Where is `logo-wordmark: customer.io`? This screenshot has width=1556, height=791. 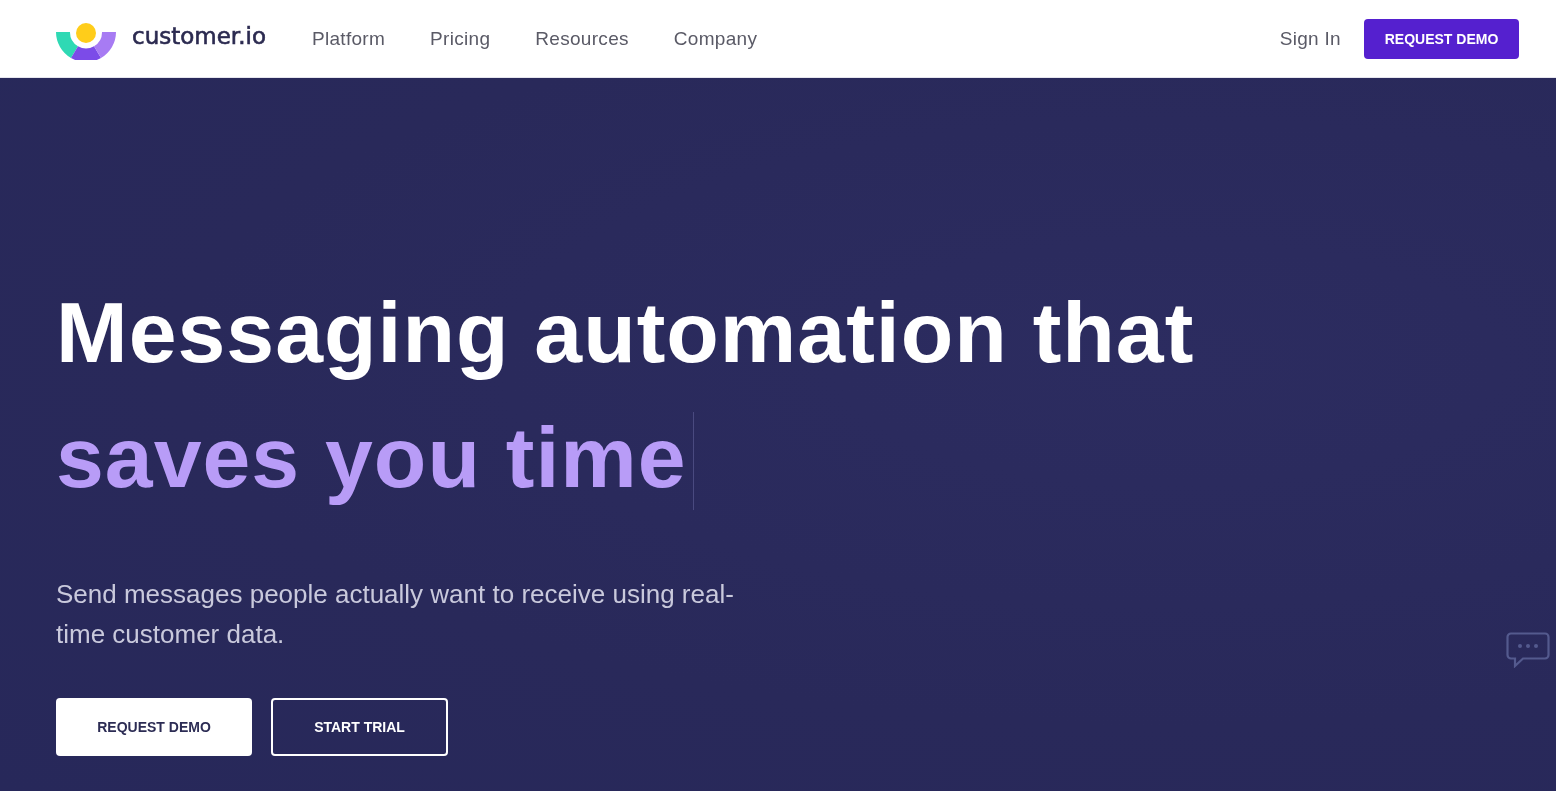 logo-wordmark: customer.io is located at coordinates (199, 35).